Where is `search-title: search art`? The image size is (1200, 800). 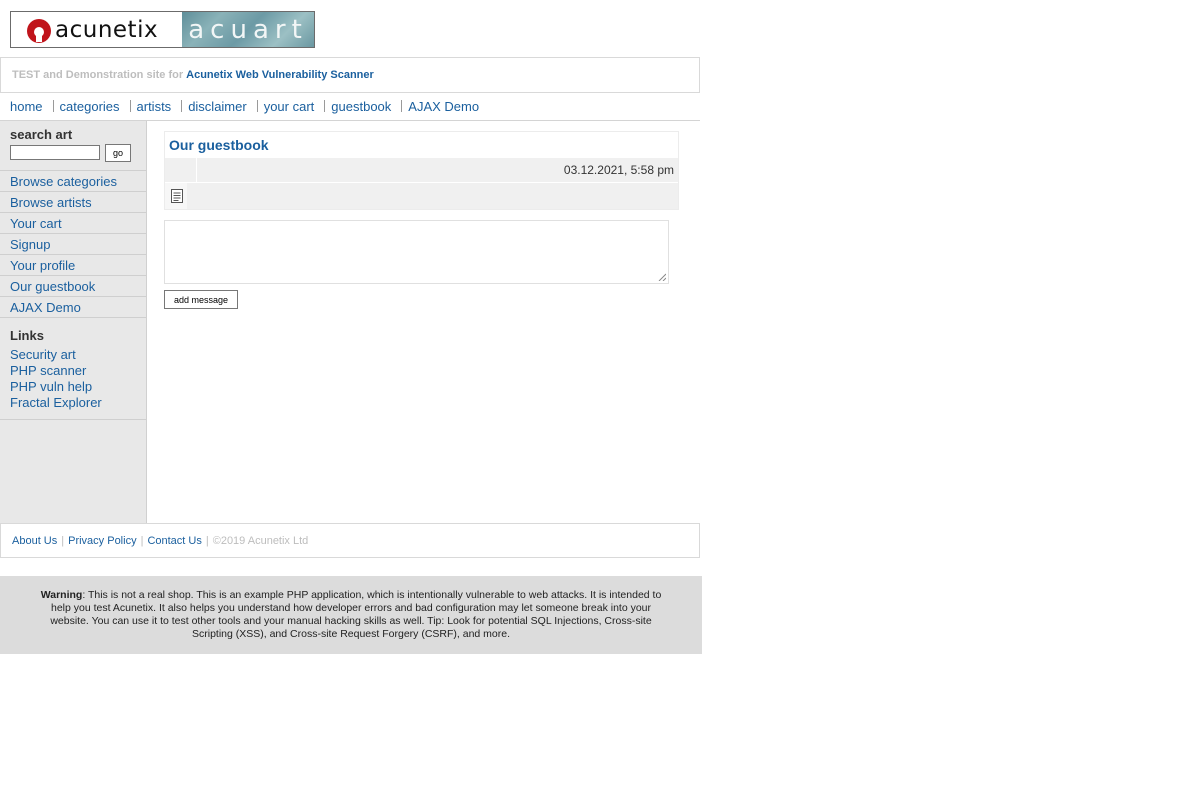 search-title: search art is located at coordinates (41, 134).